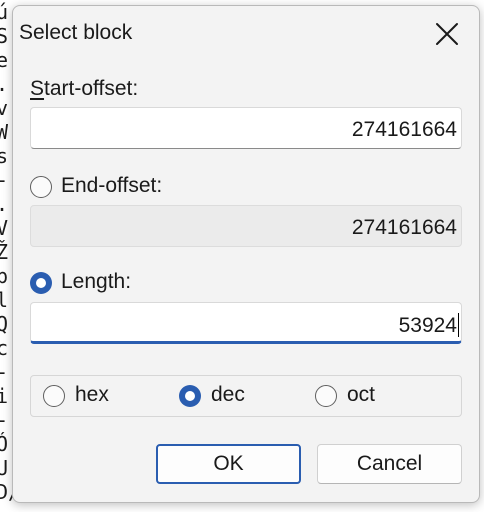 Image resolution: width=484 pixels, height=512 pixels. What do you see at coordinates (37, 88) in the screenshot?
I see `start-offset-mnemonic: S` at bounding box center [37, 88].